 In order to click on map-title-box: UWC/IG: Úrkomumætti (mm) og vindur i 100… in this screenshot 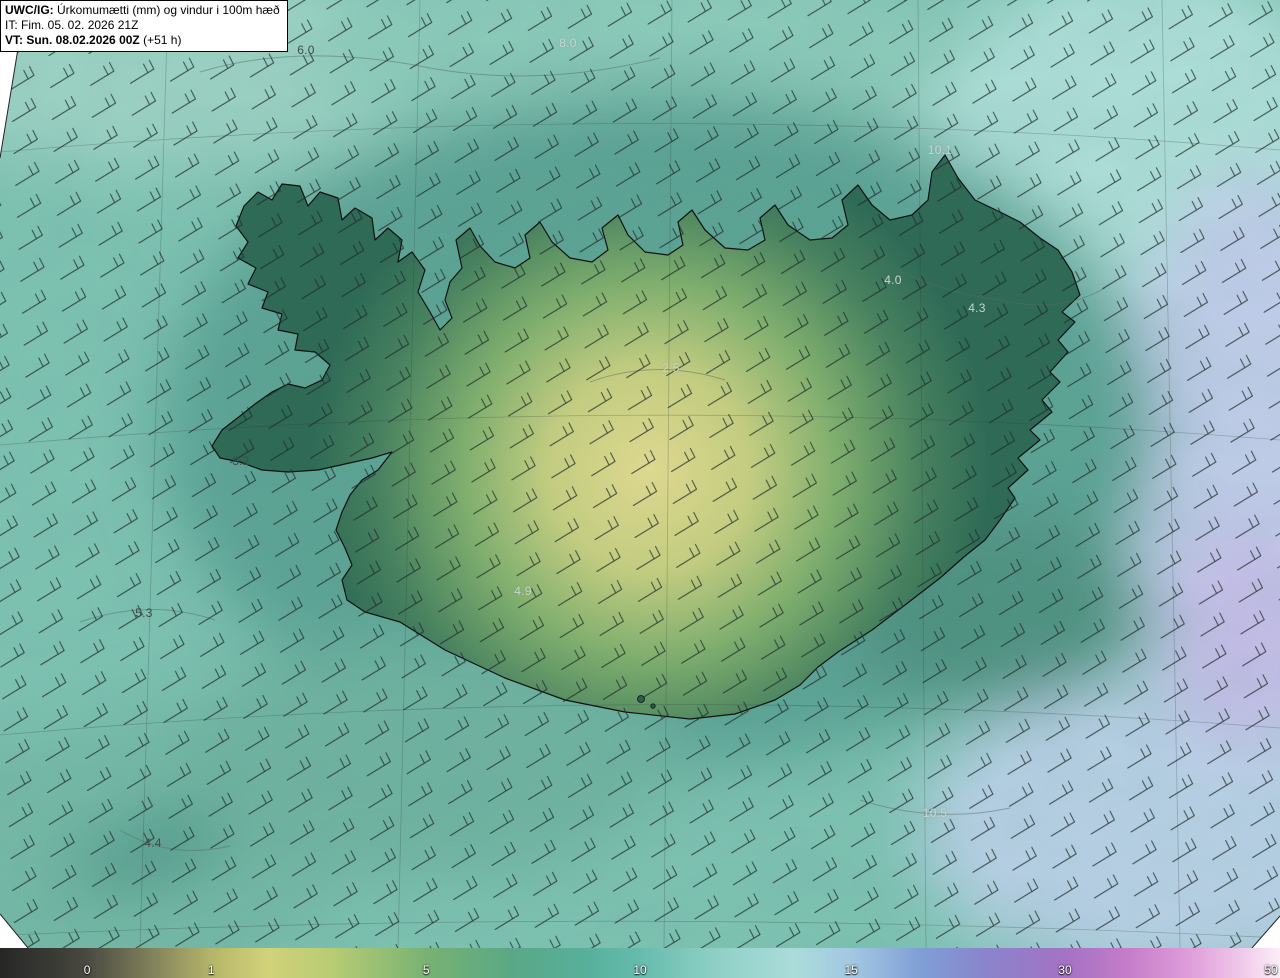, I will do `click(144, 26)`.